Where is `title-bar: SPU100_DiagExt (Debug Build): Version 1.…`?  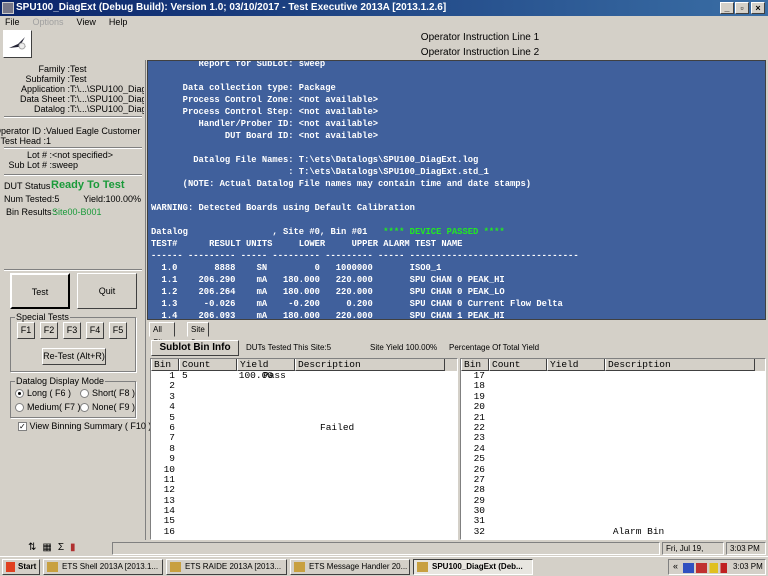
title-bar: SPU100_DiagExt (Debug Build): Version 1.… is located at coordinates (384, 8).